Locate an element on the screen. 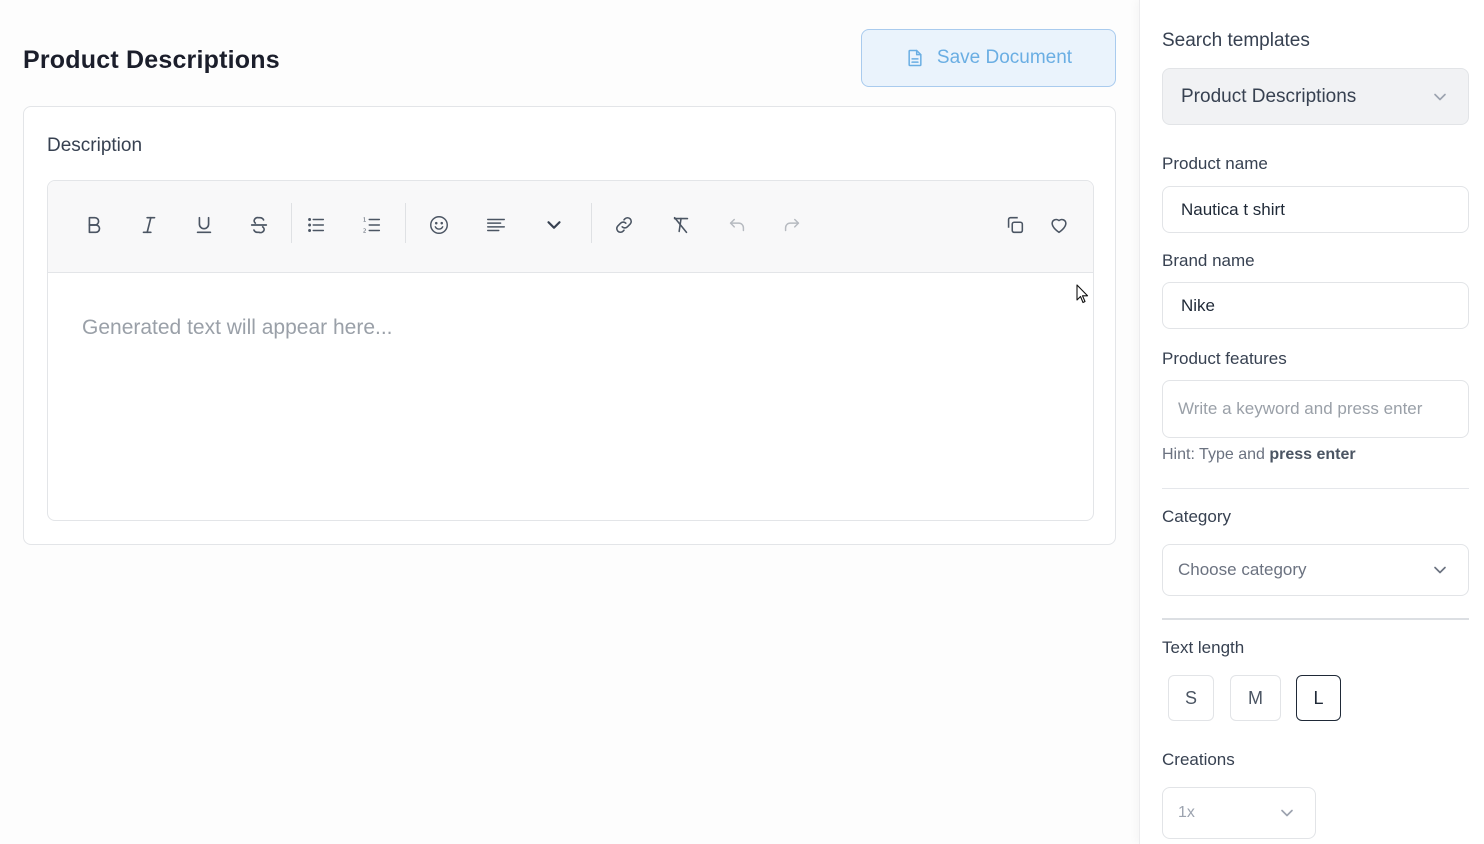 This screenshot has height=844, width=1484. bold-icon is located at coordinates (94, 225).